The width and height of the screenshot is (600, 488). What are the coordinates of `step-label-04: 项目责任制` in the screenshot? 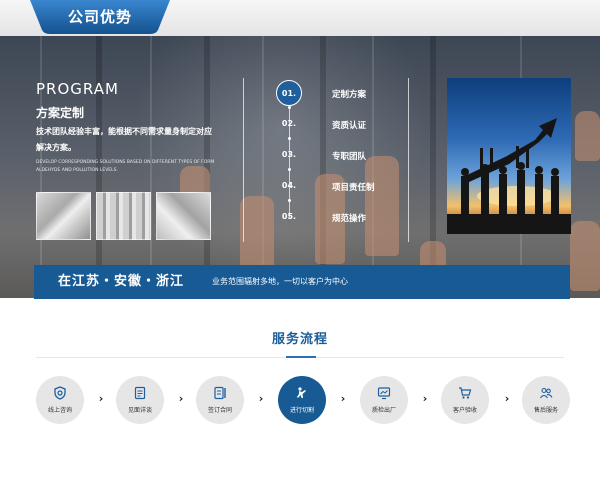 It's located at (353, 187).